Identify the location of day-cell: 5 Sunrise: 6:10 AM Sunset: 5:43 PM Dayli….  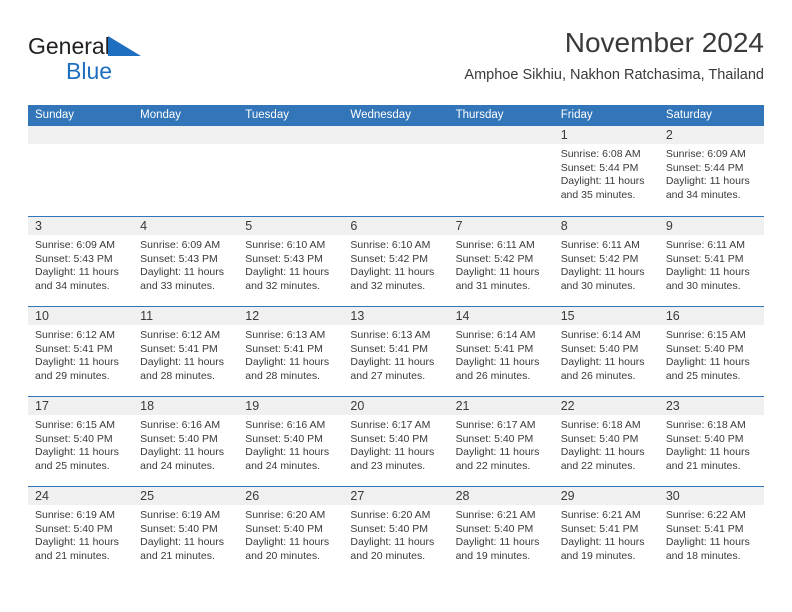
(291, 261).